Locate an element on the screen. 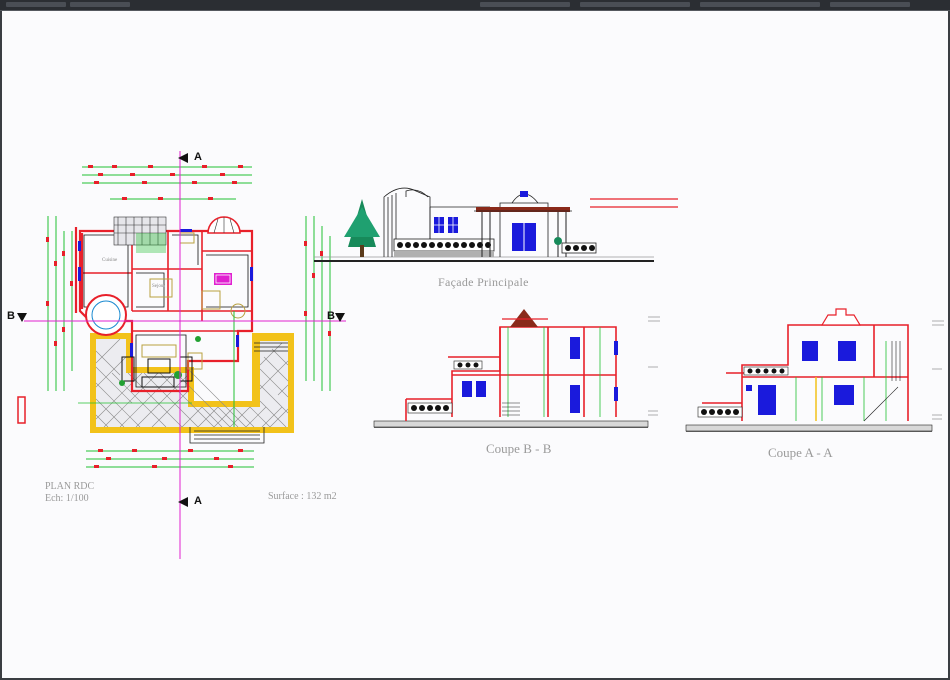 The width and height of the screenshot is (950, 680). plan-dimension-lines-right is located at coordinates (318, 303).